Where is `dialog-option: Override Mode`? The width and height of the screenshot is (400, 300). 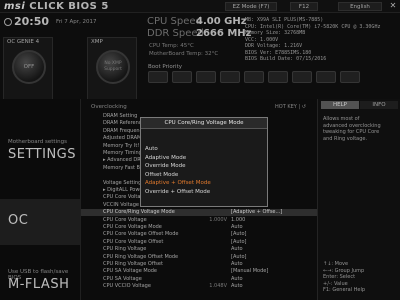
dialog-option: Override Mode is located at coordinates (204, 166).